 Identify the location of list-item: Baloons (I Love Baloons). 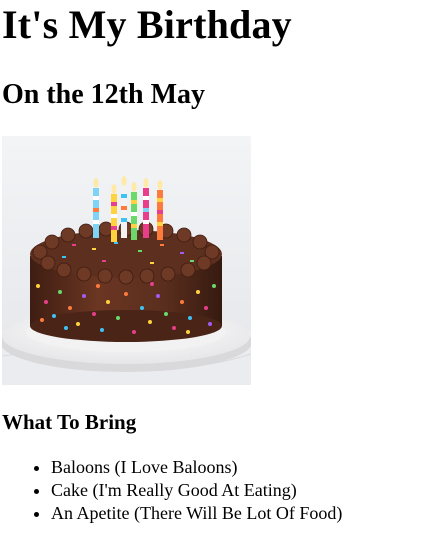
(246, 467).